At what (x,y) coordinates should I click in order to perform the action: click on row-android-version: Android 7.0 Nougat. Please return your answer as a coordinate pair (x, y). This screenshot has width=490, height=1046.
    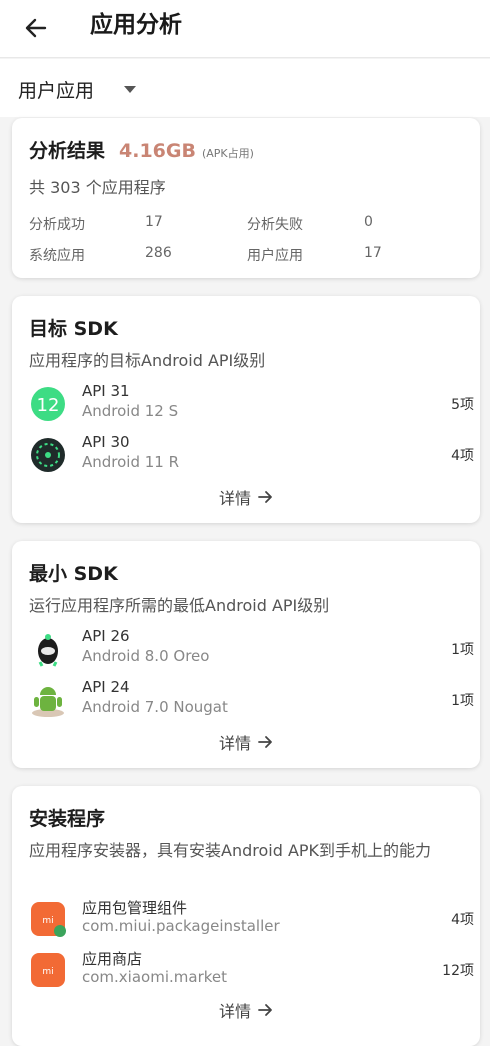
    Looking at the image, I should click on (155, 707).